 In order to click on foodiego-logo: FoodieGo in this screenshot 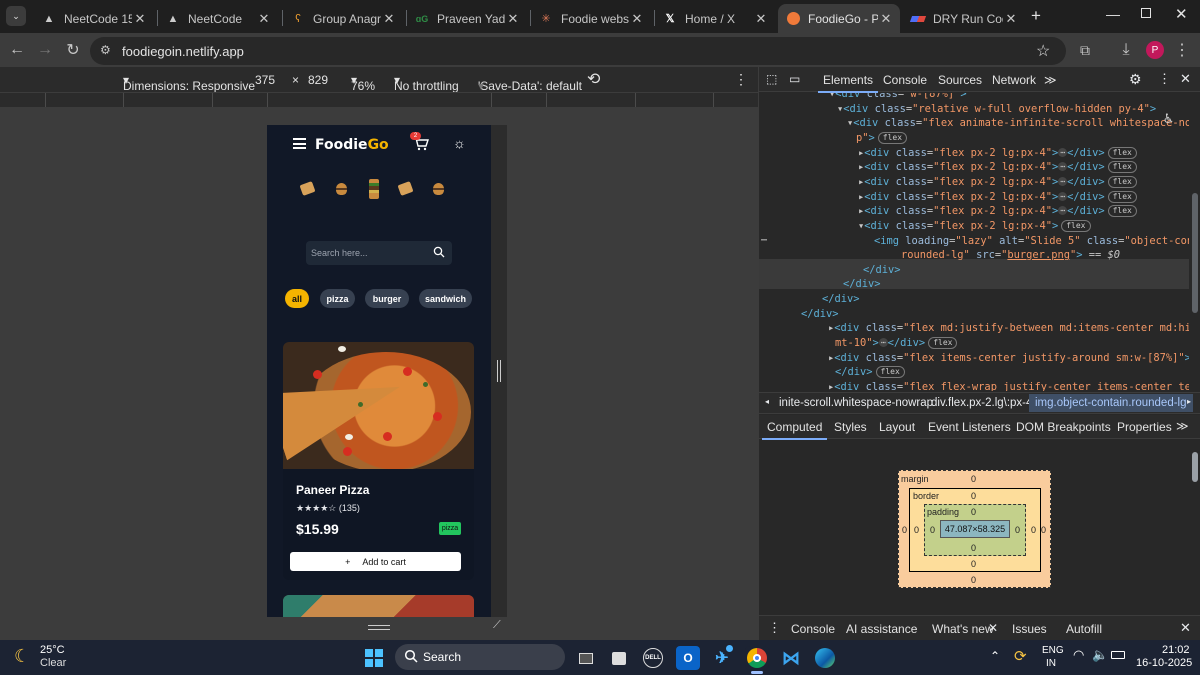, I will do `click(352, 145)`.